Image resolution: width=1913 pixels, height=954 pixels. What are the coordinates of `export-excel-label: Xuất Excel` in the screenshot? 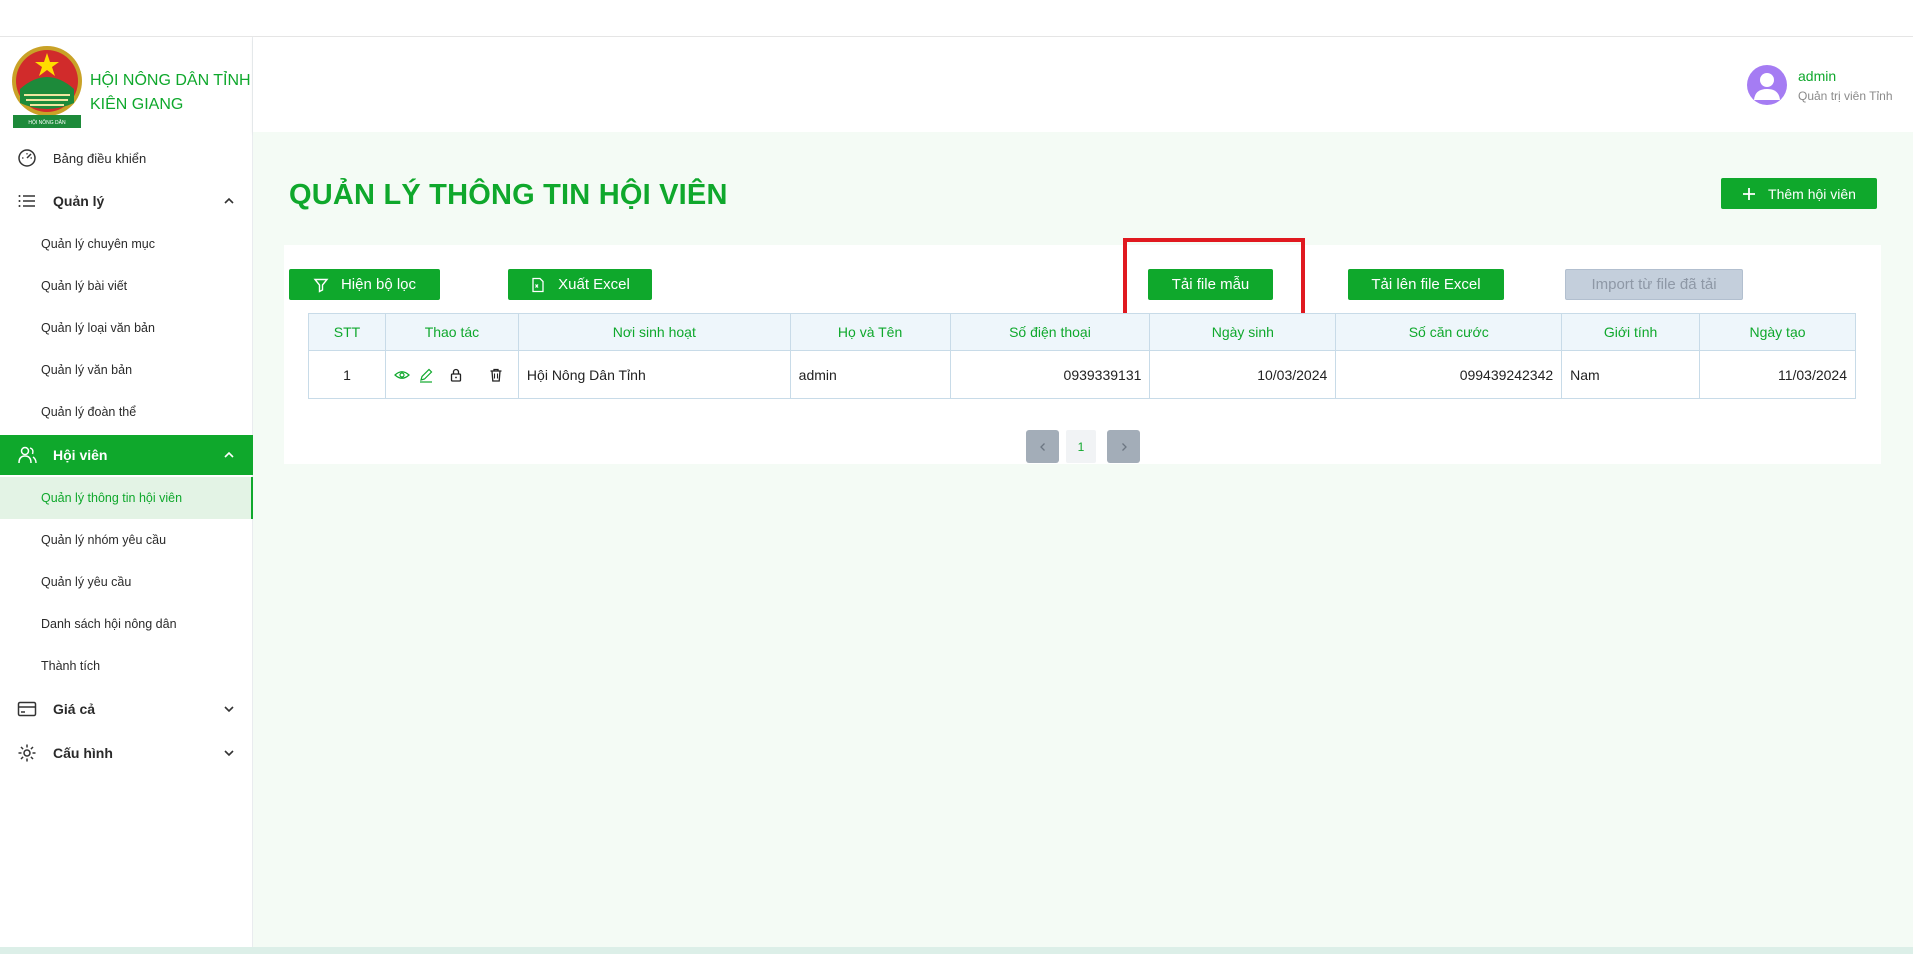 It's located at (594, 284).